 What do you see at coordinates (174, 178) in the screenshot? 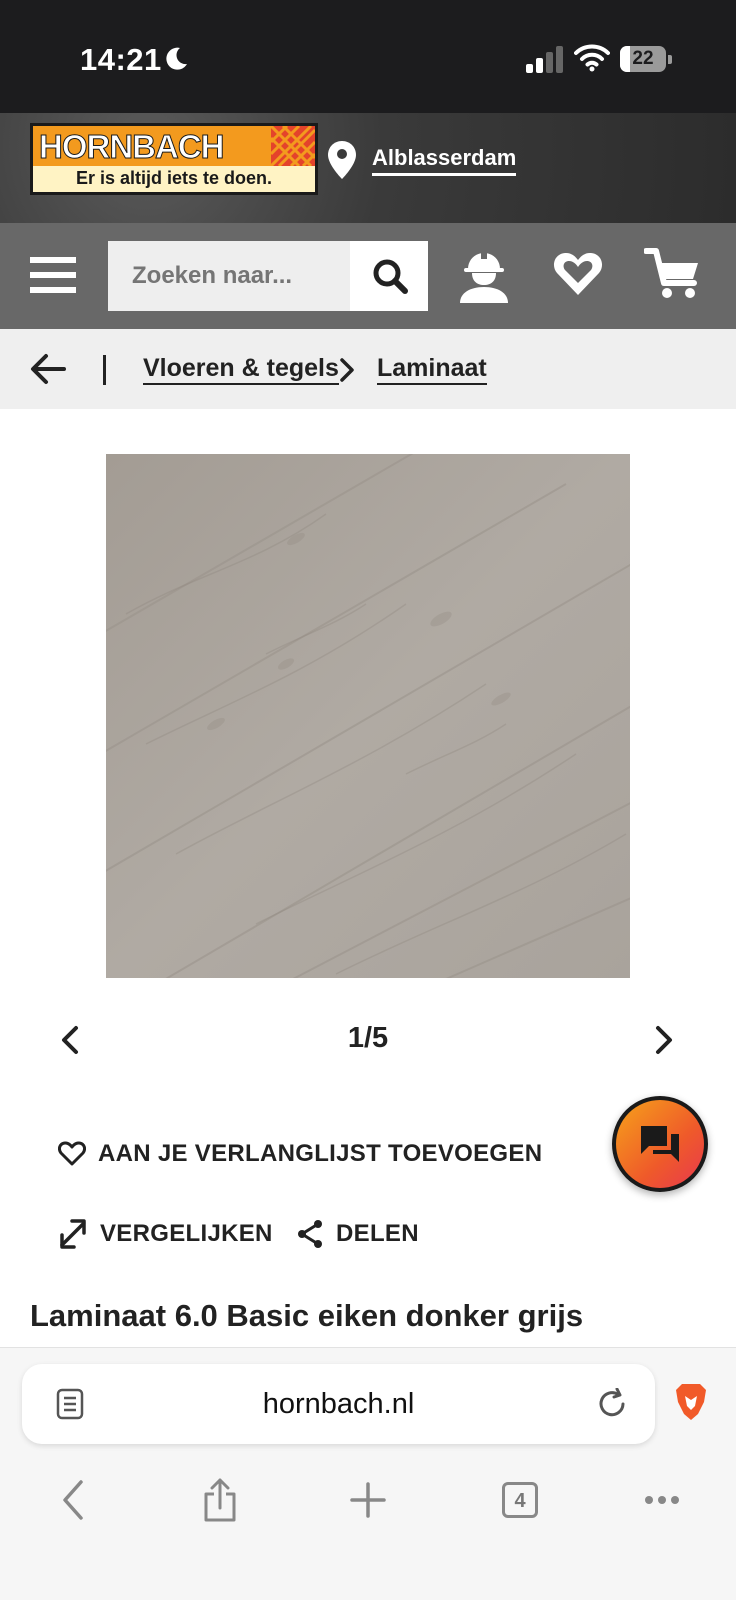
I see `logo-slogan: Er is altijd iets te doen.` at bounding box center [174, 178].